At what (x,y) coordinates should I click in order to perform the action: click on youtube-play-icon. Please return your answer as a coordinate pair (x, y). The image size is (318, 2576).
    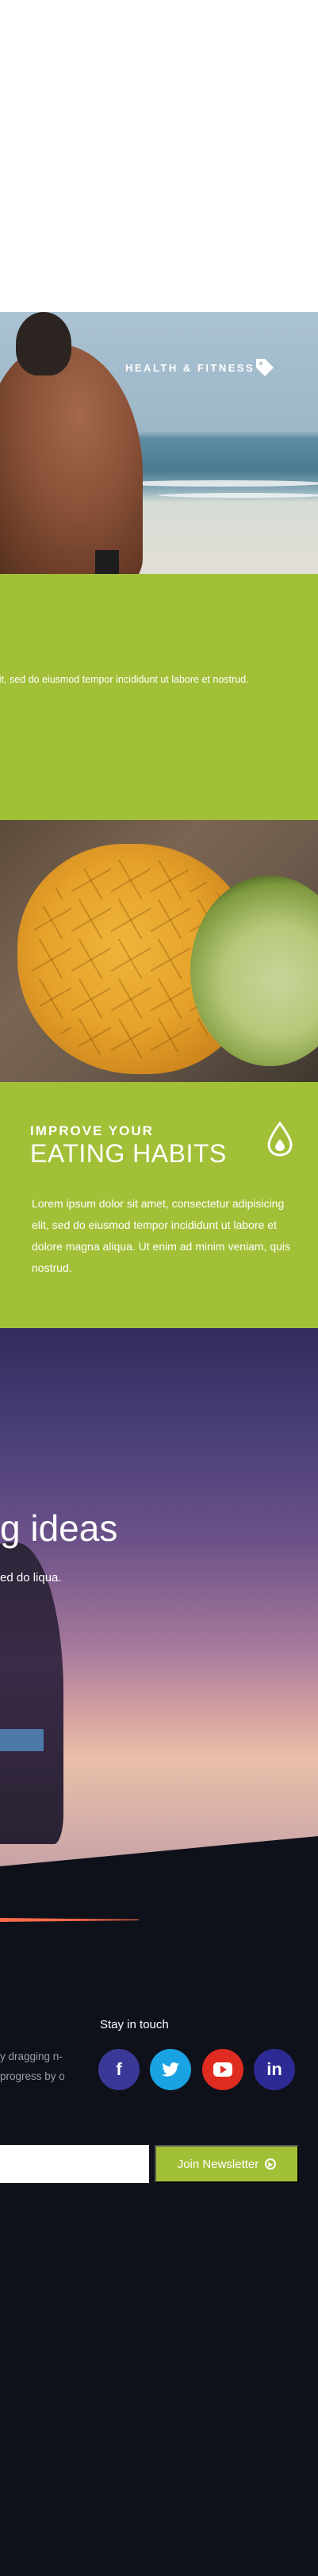
    Looking at the image, I should click on (223, 2069).